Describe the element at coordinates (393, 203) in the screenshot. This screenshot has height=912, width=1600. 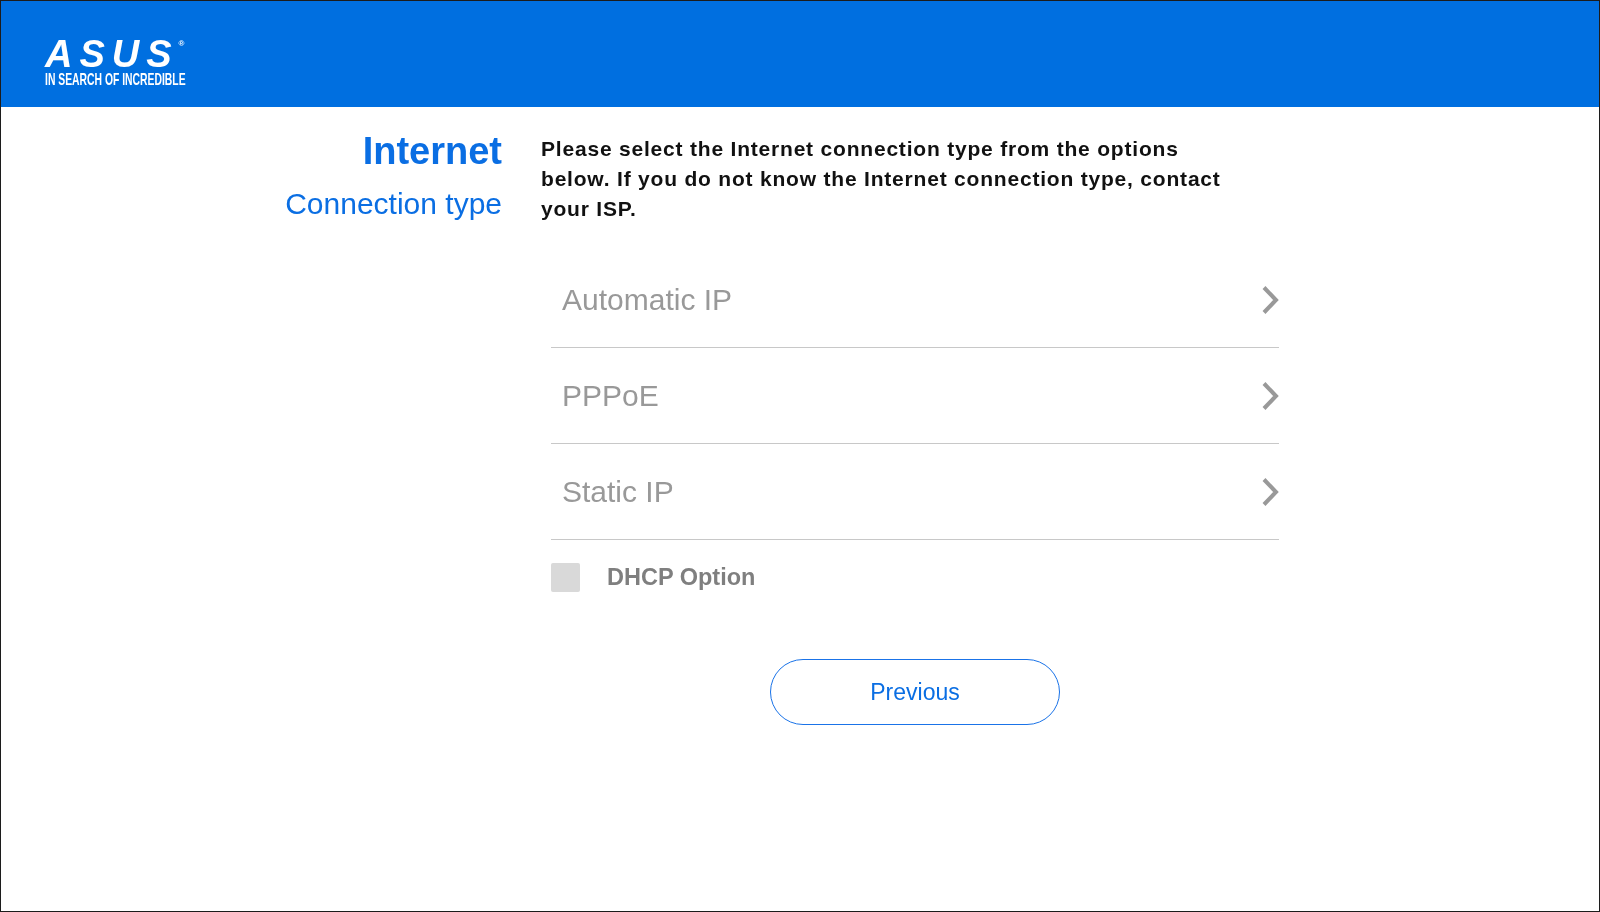
I see `section-subtitle: Connection type` at that location.